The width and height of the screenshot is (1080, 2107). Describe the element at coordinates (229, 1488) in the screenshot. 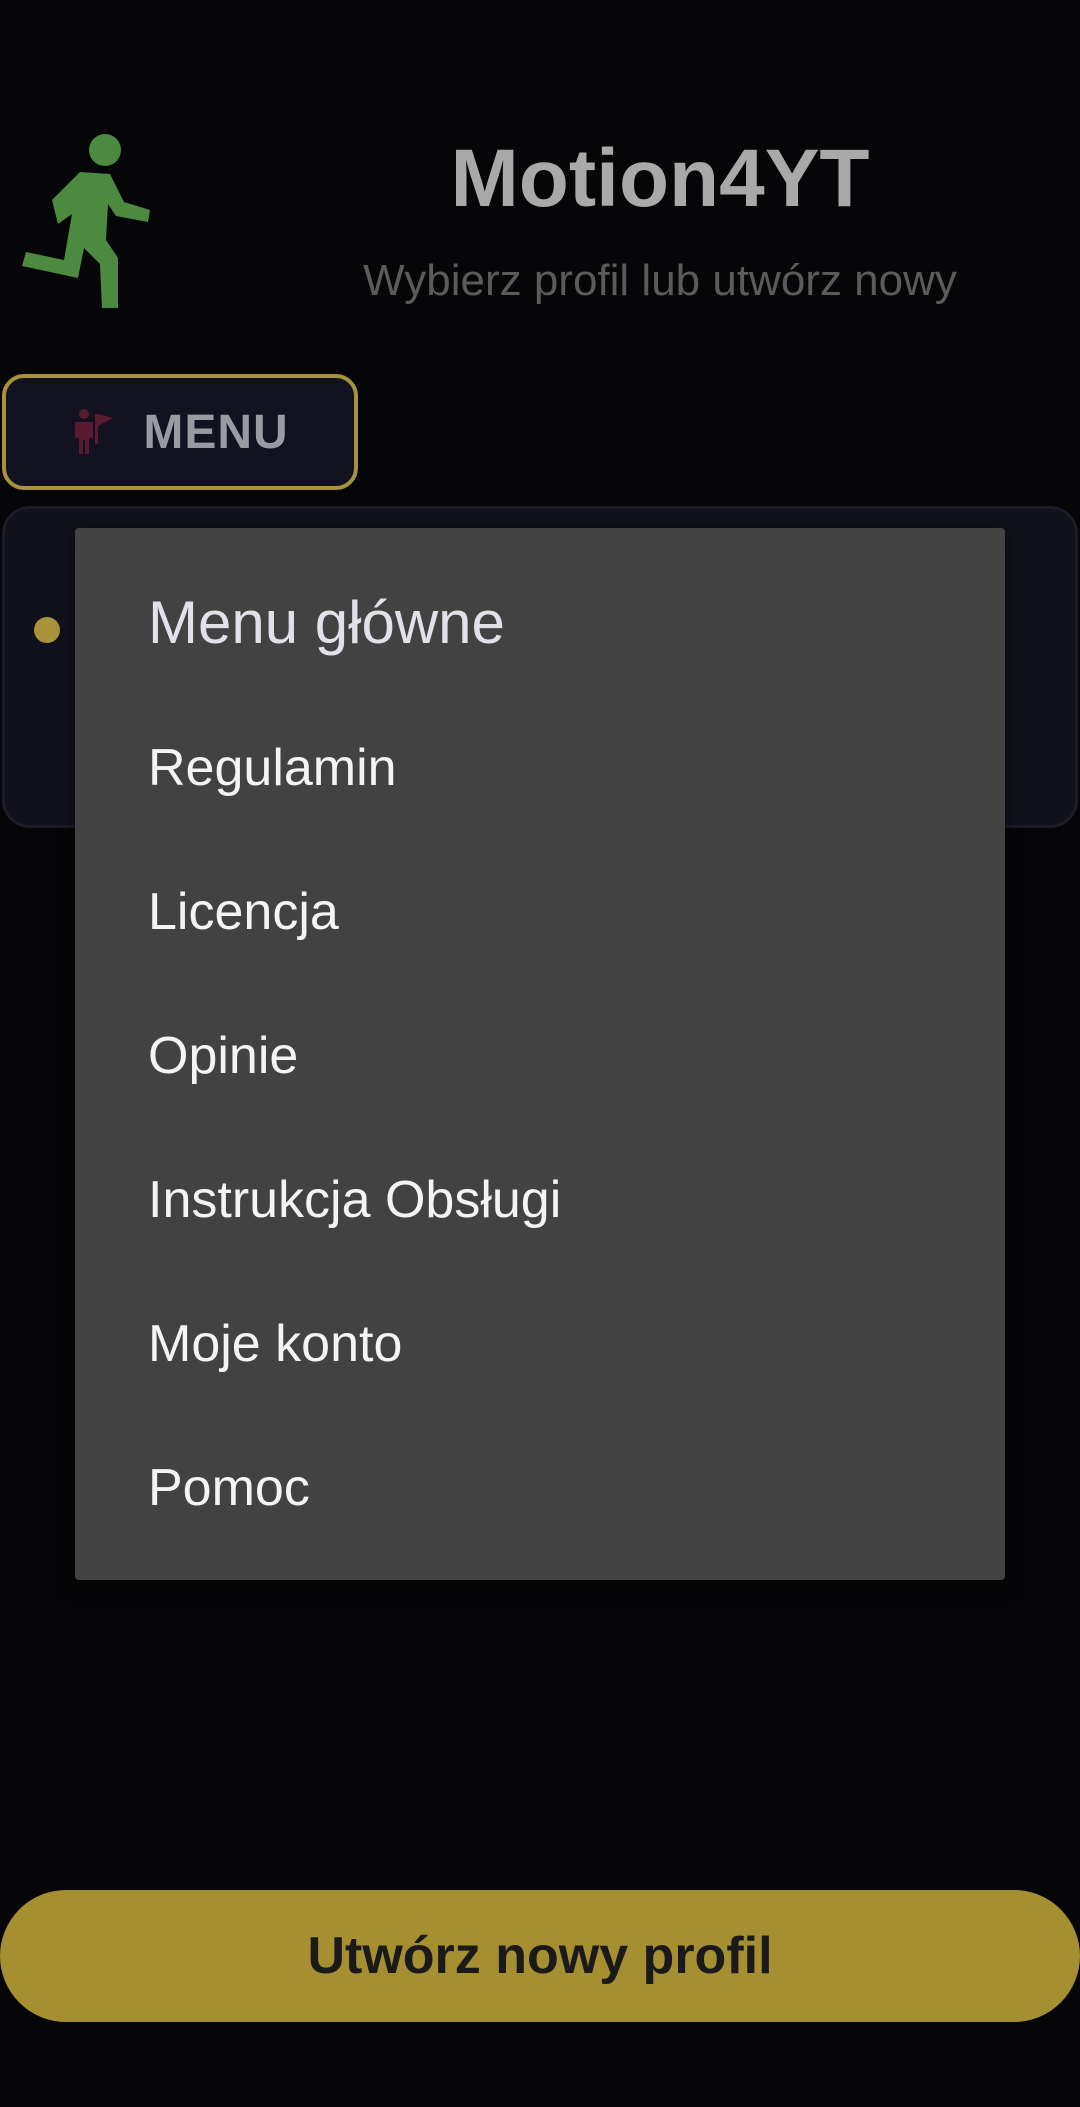

I see `menu-item-pomoc: Pomoc` at that location.